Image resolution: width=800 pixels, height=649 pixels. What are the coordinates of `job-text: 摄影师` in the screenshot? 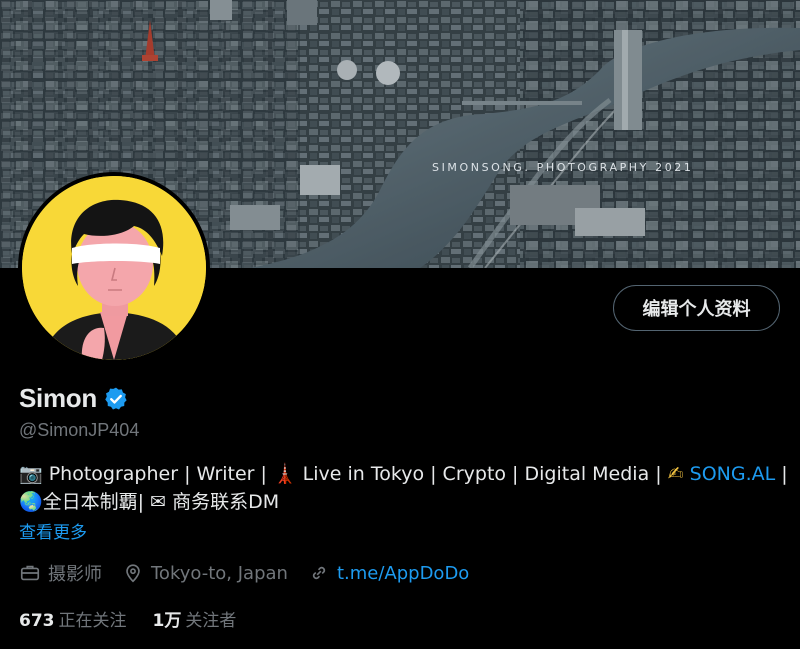 It's located at (75, 574).